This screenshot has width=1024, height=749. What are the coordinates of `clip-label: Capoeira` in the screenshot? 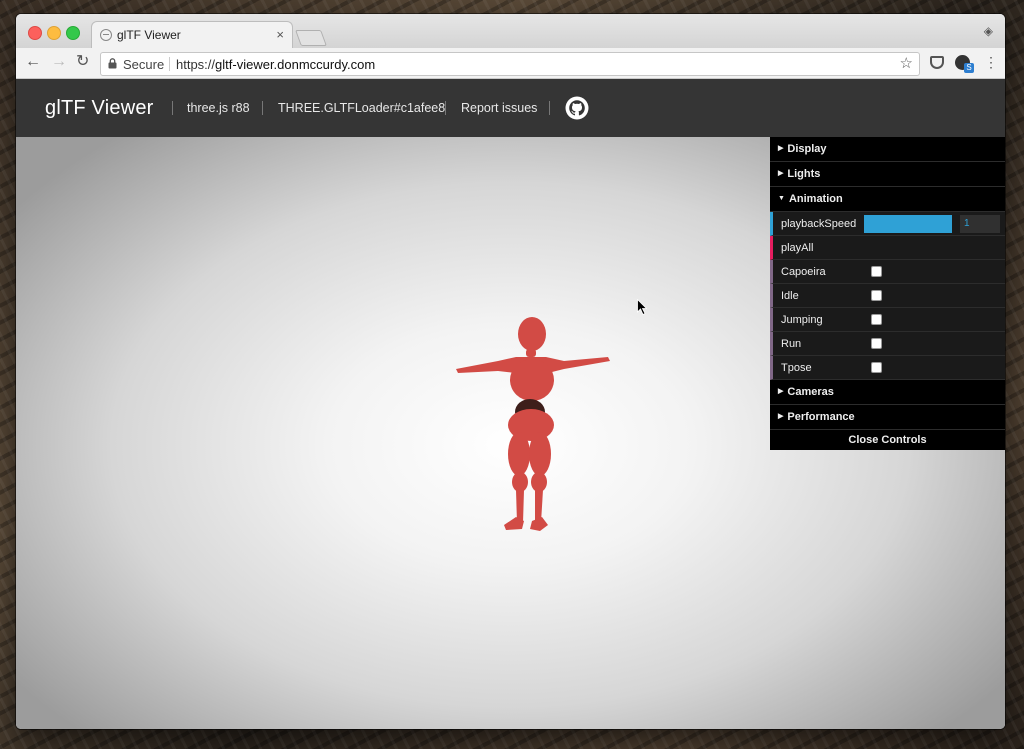 It's located at (803, 272).